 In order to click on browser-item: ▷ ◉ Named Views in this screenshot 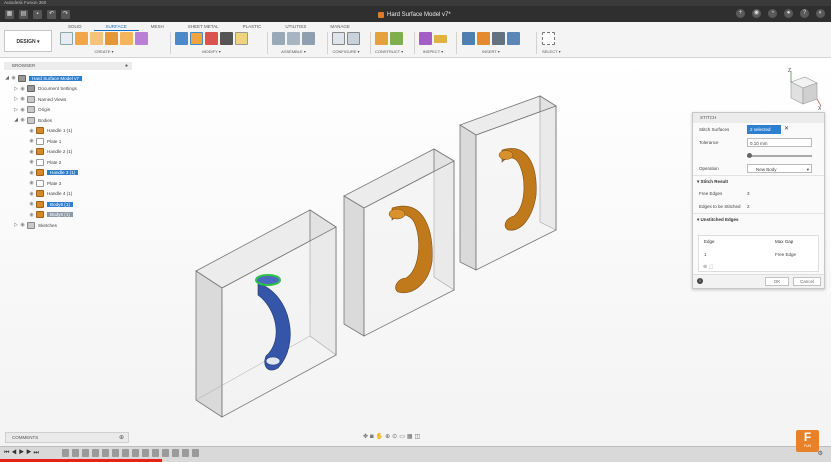, I will do `click(68, 99)`.